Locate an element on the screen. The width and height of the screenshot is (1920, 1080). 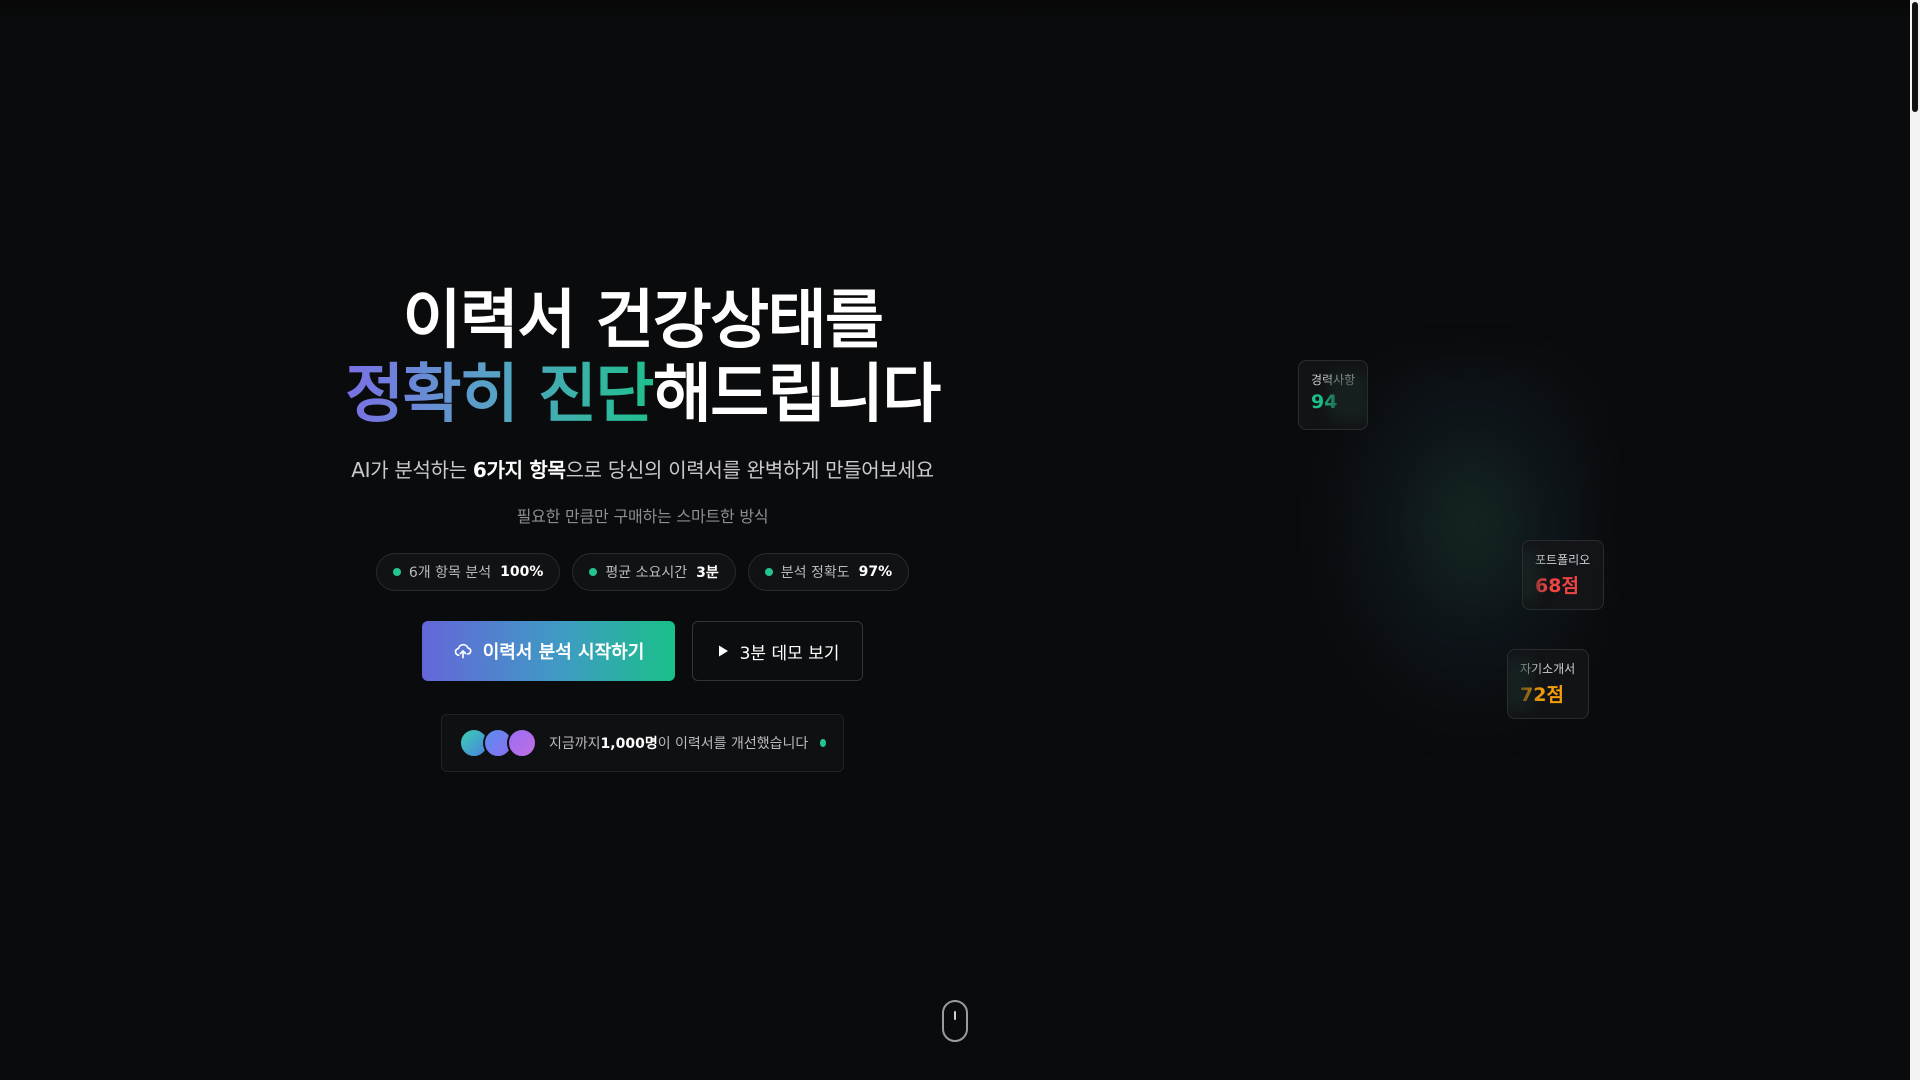
page-scrollbar is located at coordinates (1915, 540).